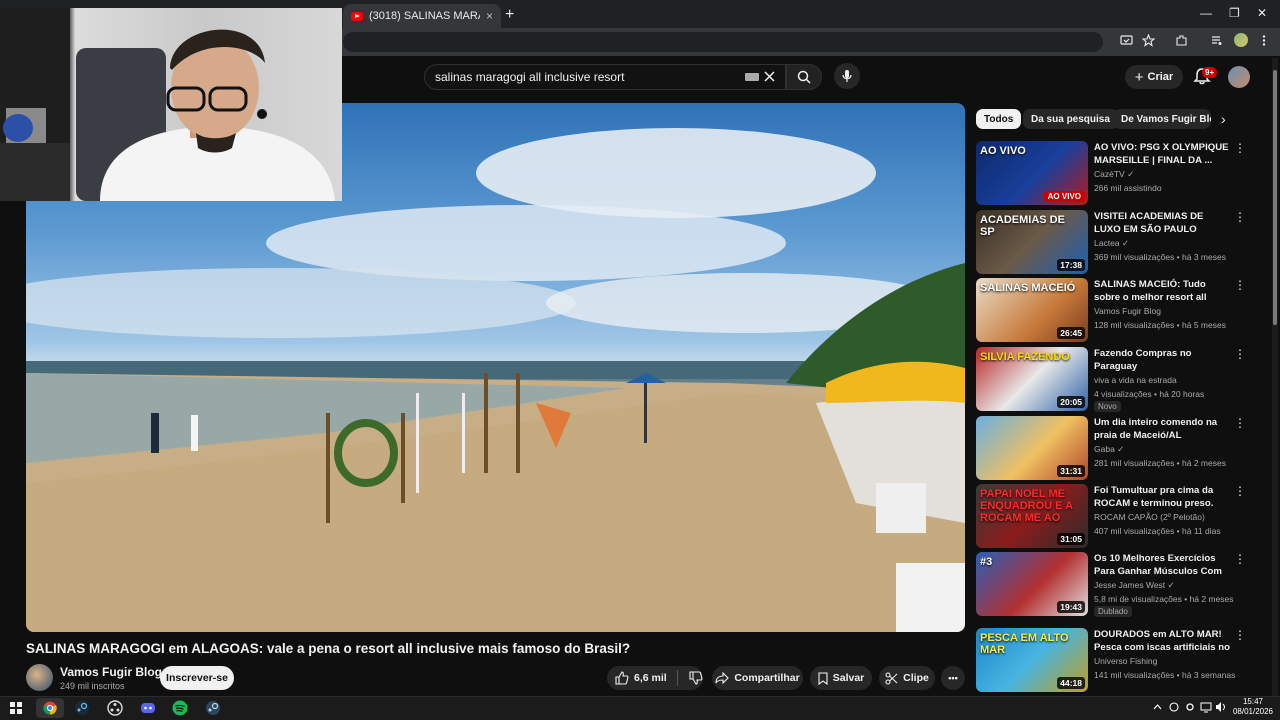 The image size is (1280, 720). I want to click on save-button: Salvar, so click(841, 678).